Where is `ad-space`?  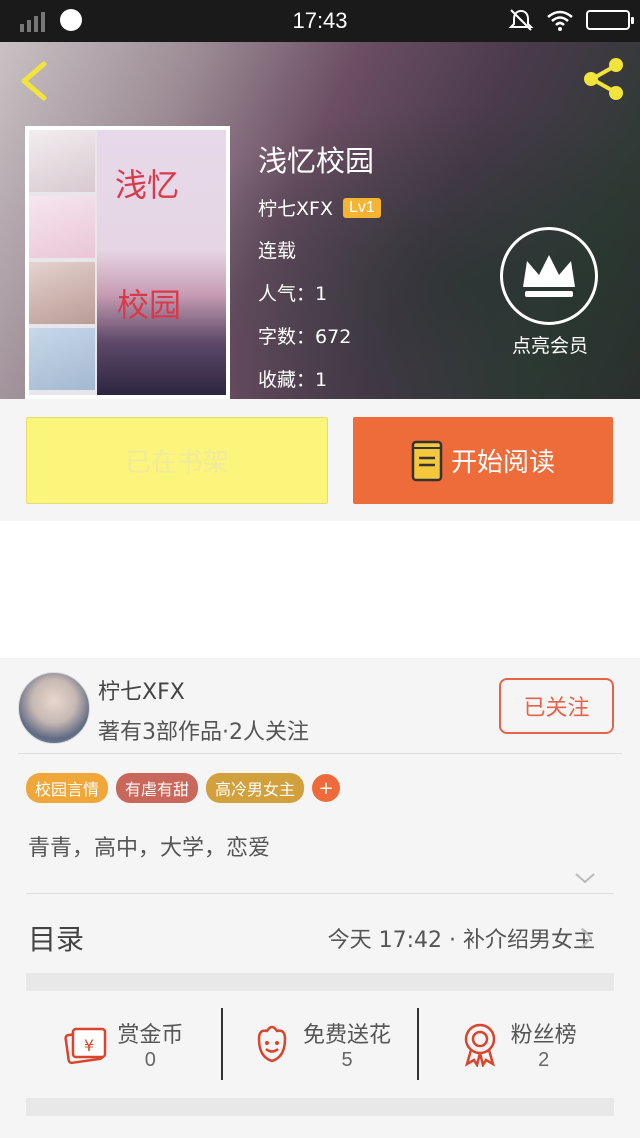 ad-space is located at coordinates (320, 589).